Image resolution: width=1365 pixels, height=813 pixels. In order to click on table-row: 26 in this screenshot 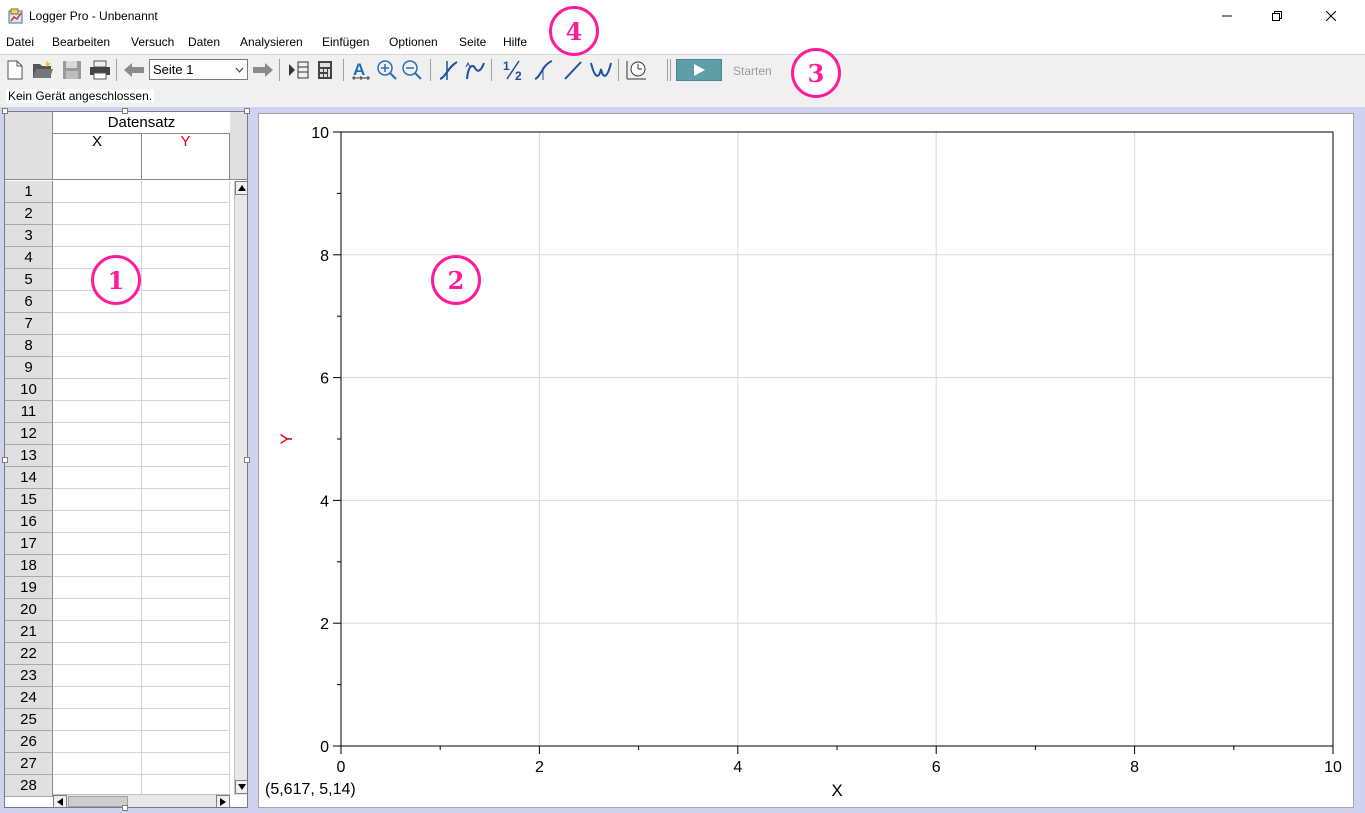, I will do `click(117, 742)`.